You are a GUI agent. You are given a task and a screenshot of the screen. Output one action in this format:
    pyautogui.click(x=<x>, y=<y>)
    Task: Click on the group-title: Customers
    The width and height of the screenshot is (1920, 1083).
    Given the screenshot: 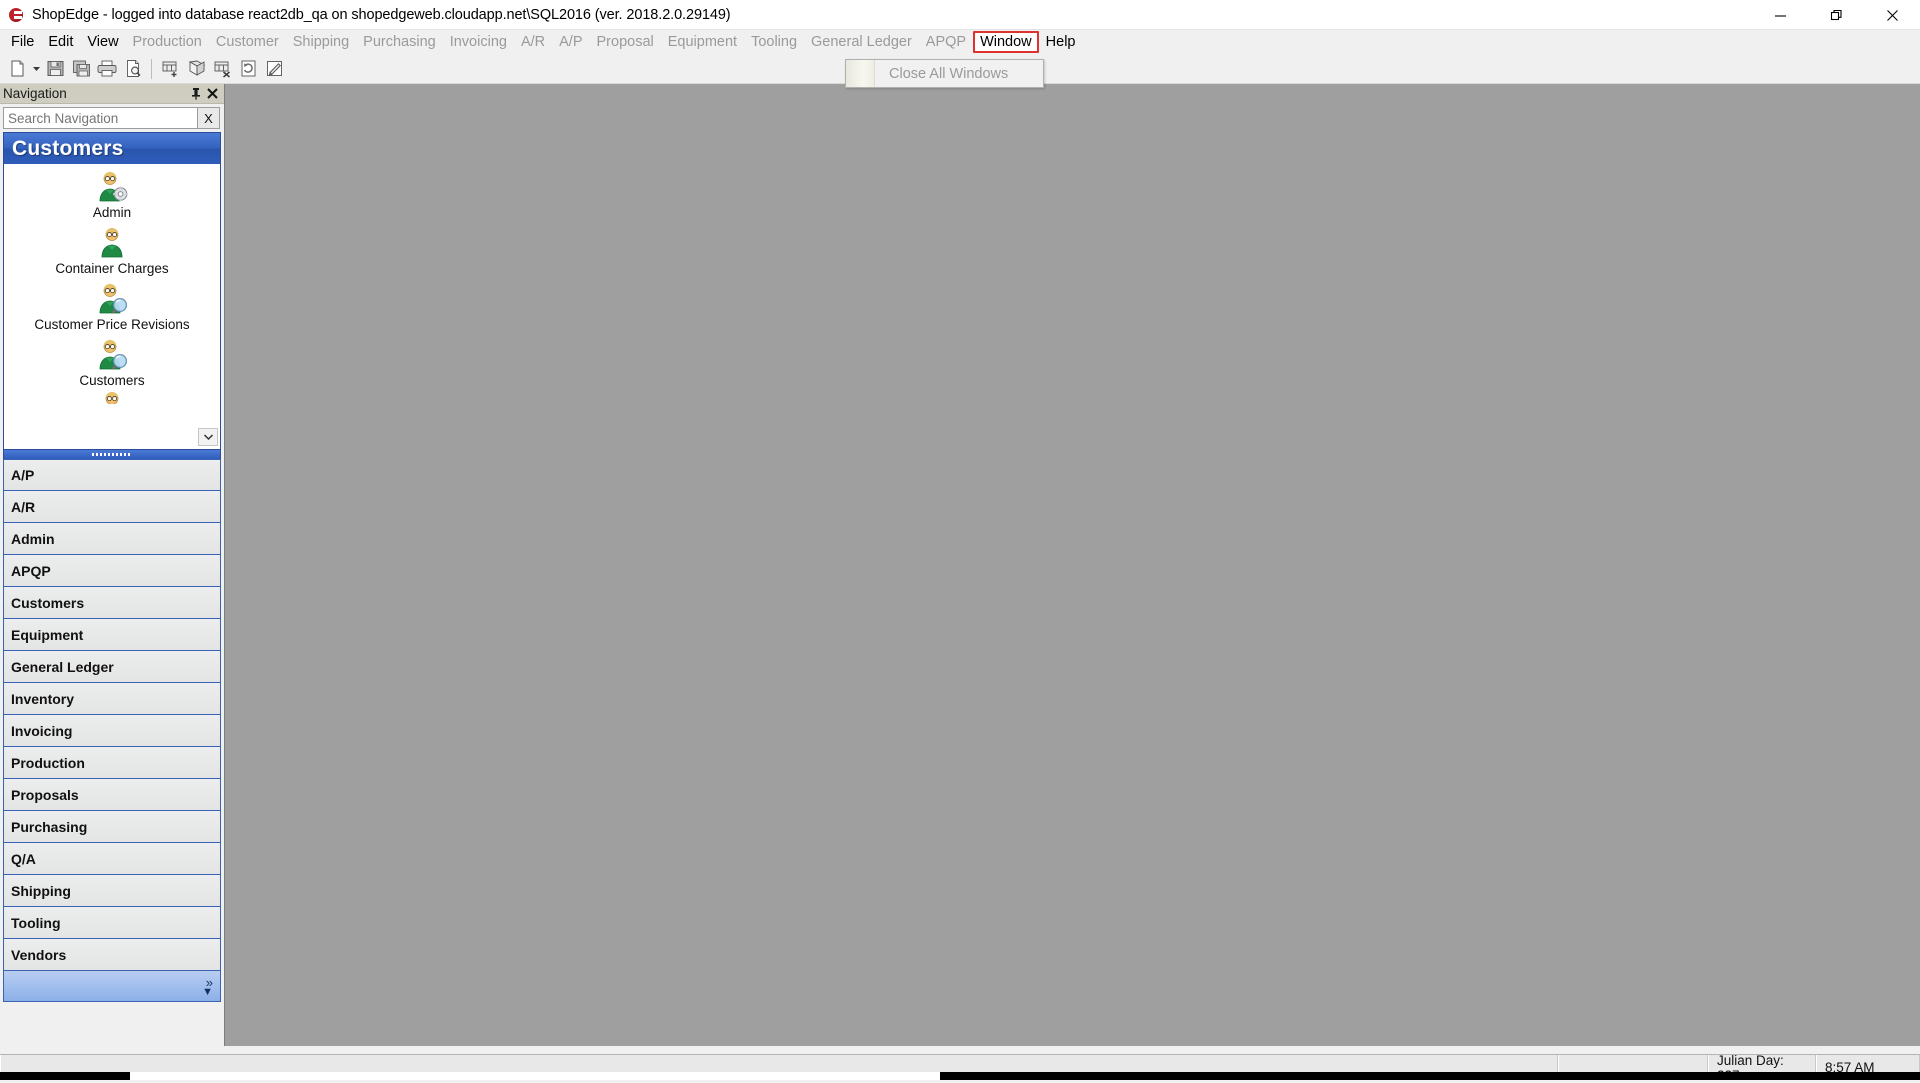 What is the action you would take?
    pyautogui.click(x=112, y=148)
    